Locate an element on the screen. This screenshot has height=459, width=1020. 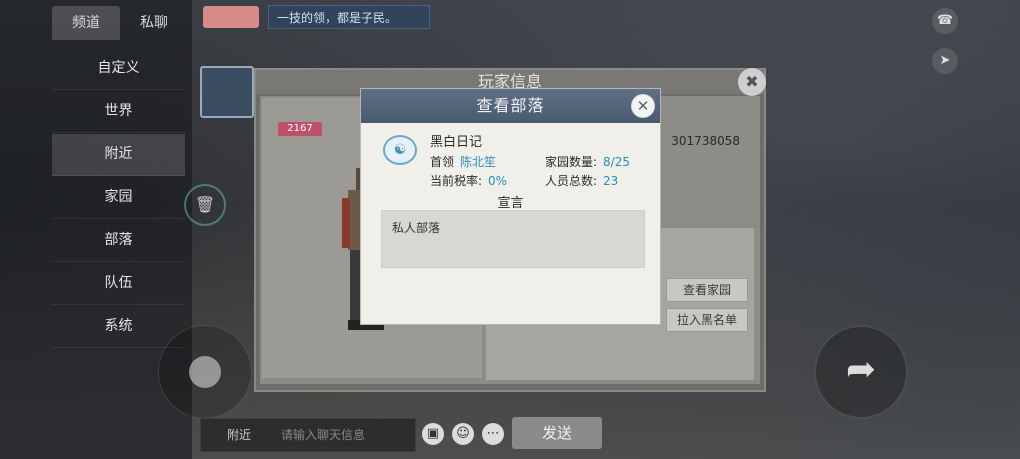
chat-input-channel: 附近 is located at coordinates (239, 435).